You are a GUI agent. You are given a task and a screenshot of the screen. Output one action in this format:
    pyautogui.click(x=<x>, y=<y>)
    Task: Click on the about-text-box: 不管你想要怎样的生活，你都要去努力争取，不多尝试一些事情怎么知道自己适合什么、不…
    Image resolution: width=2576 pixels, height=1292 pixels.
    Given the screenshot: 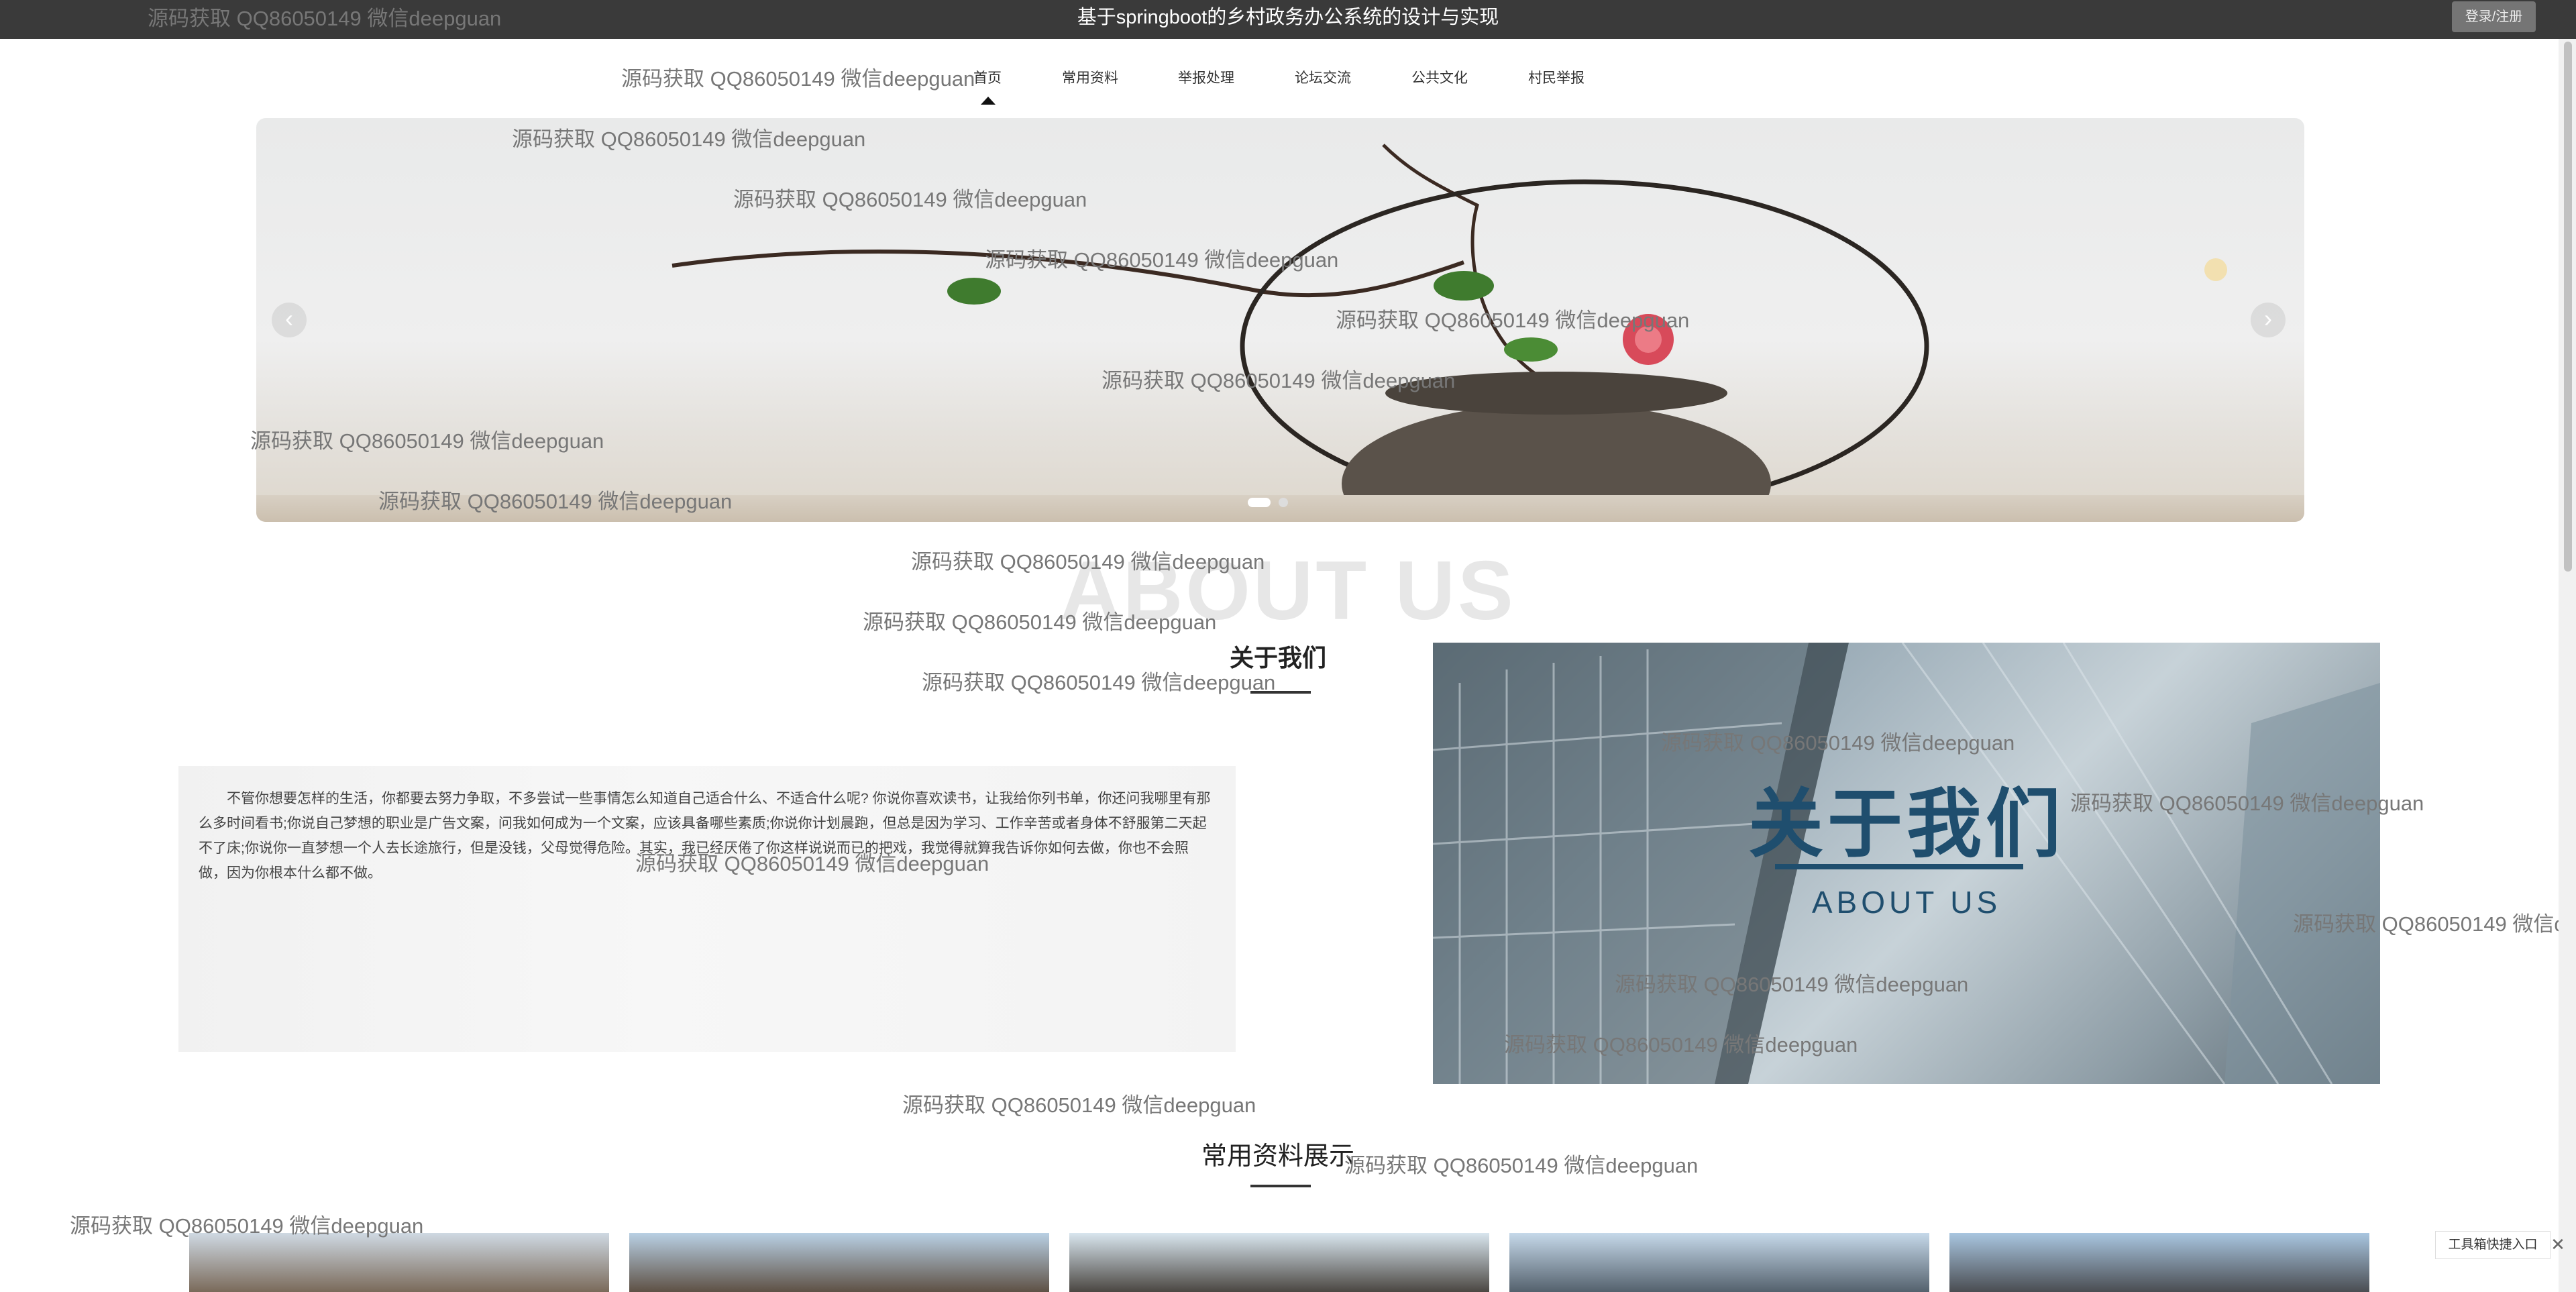 What is the action you would take?
    pyautogui.click(x=707, y=909)
    